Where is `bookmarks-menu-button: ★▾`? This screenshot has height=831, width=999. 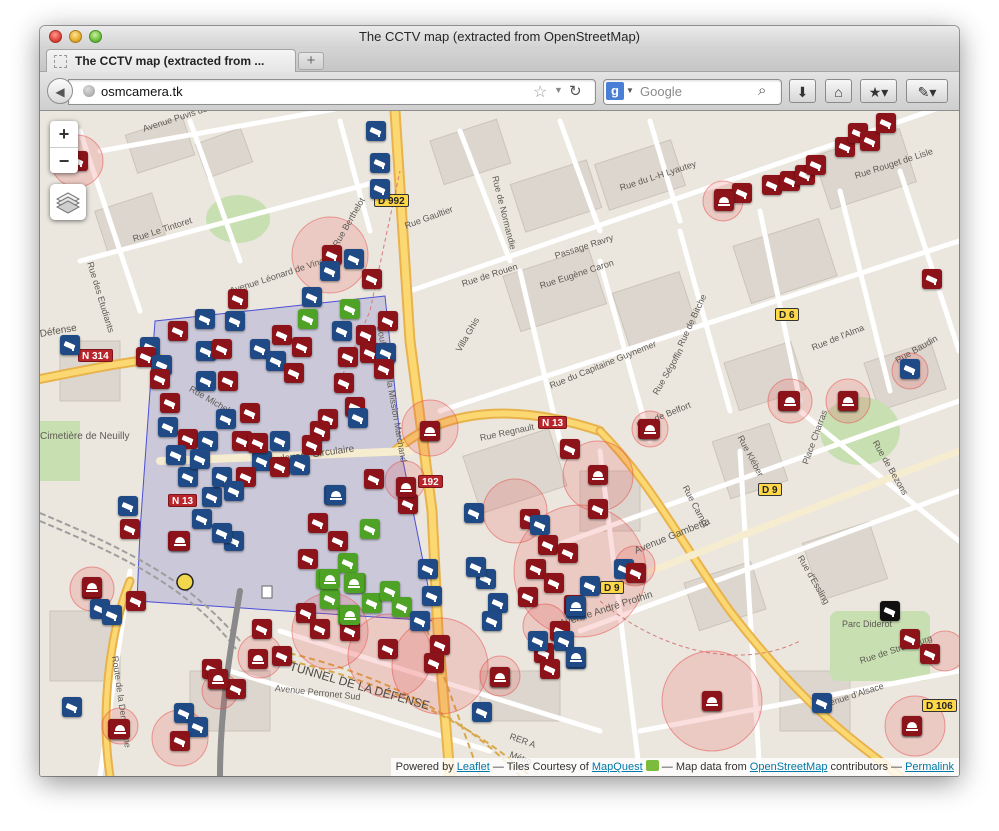
bookmarks-menu-button: ★▾ is located at coordinates (878, 91).